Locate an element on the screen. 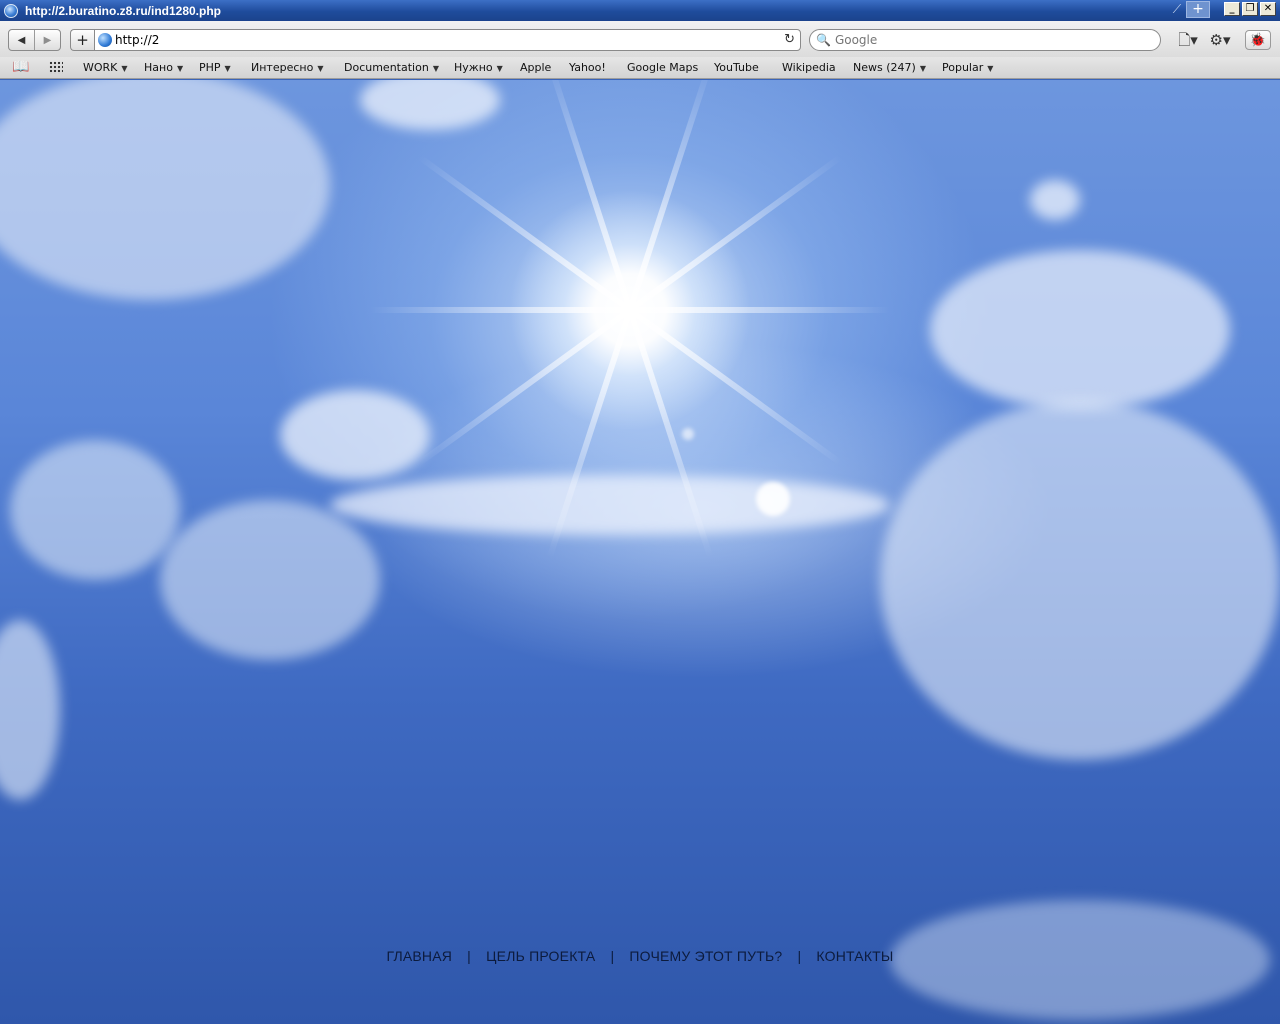 This screenshot has width=1280, height=1024. nav-link-home: ГЛАВНАЯ is located at coordinates (419, 956).